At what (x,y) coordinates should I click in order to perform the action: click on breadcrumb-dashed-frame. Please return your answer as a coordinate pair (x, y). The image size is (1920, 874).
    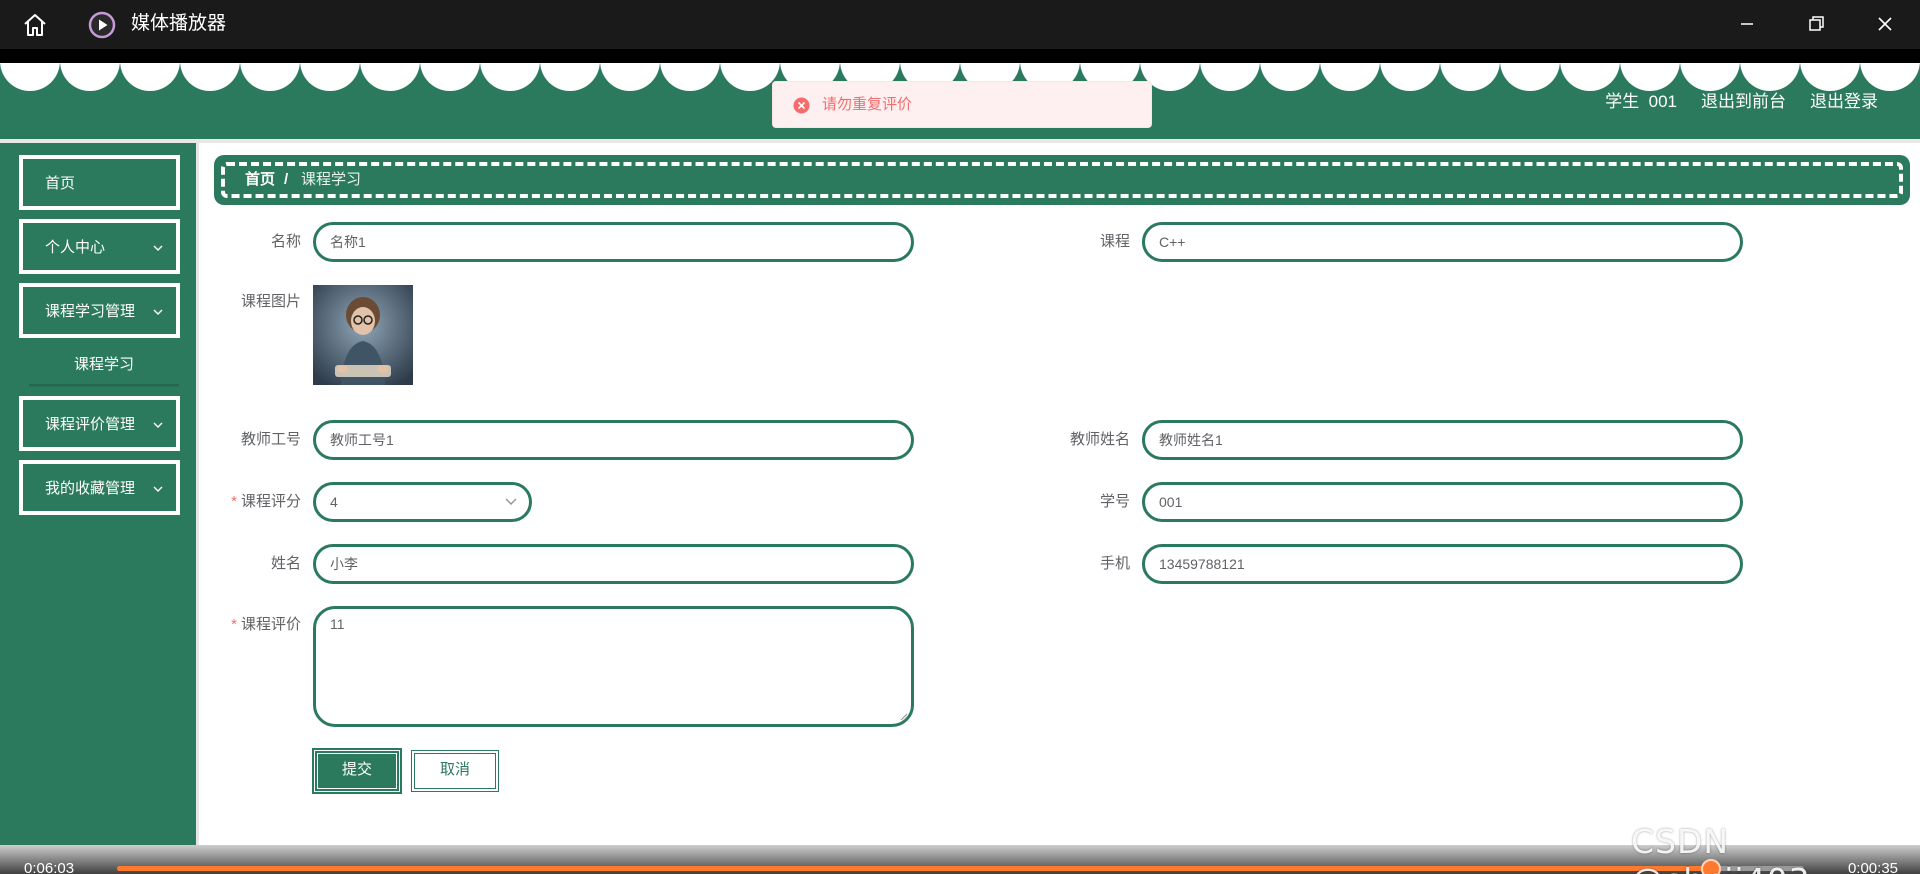
    Looking at the image, I should click on (1062, 180).